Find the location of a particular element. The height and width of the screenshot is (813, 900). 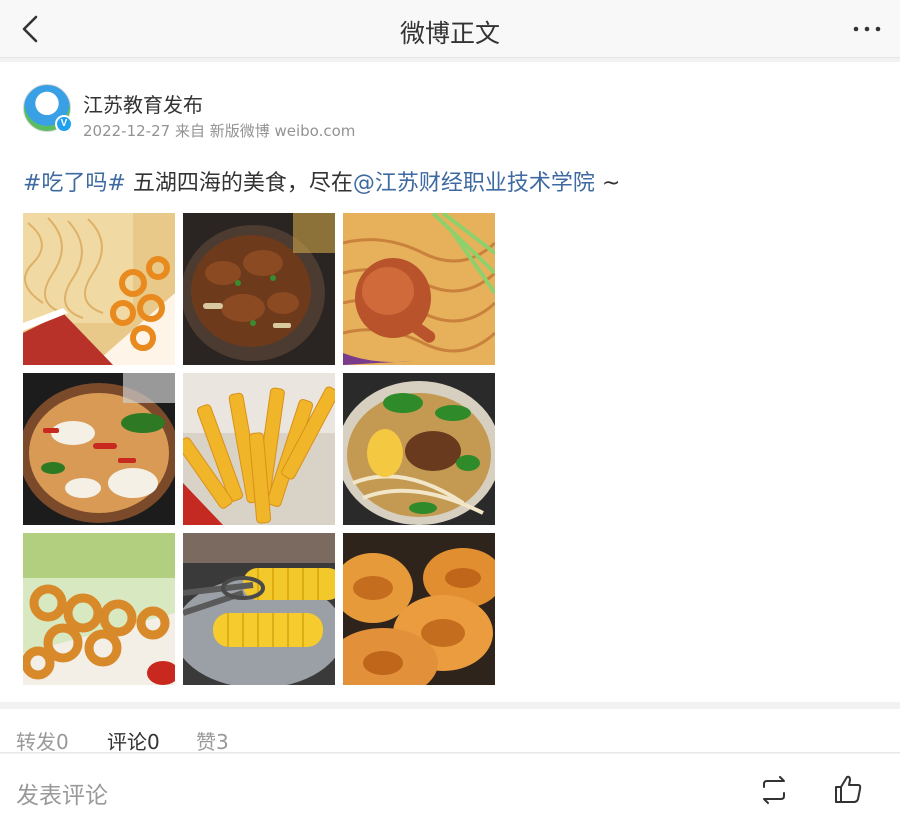

hashtag-link: #吃了吗# is located at coordinates (74, 183).